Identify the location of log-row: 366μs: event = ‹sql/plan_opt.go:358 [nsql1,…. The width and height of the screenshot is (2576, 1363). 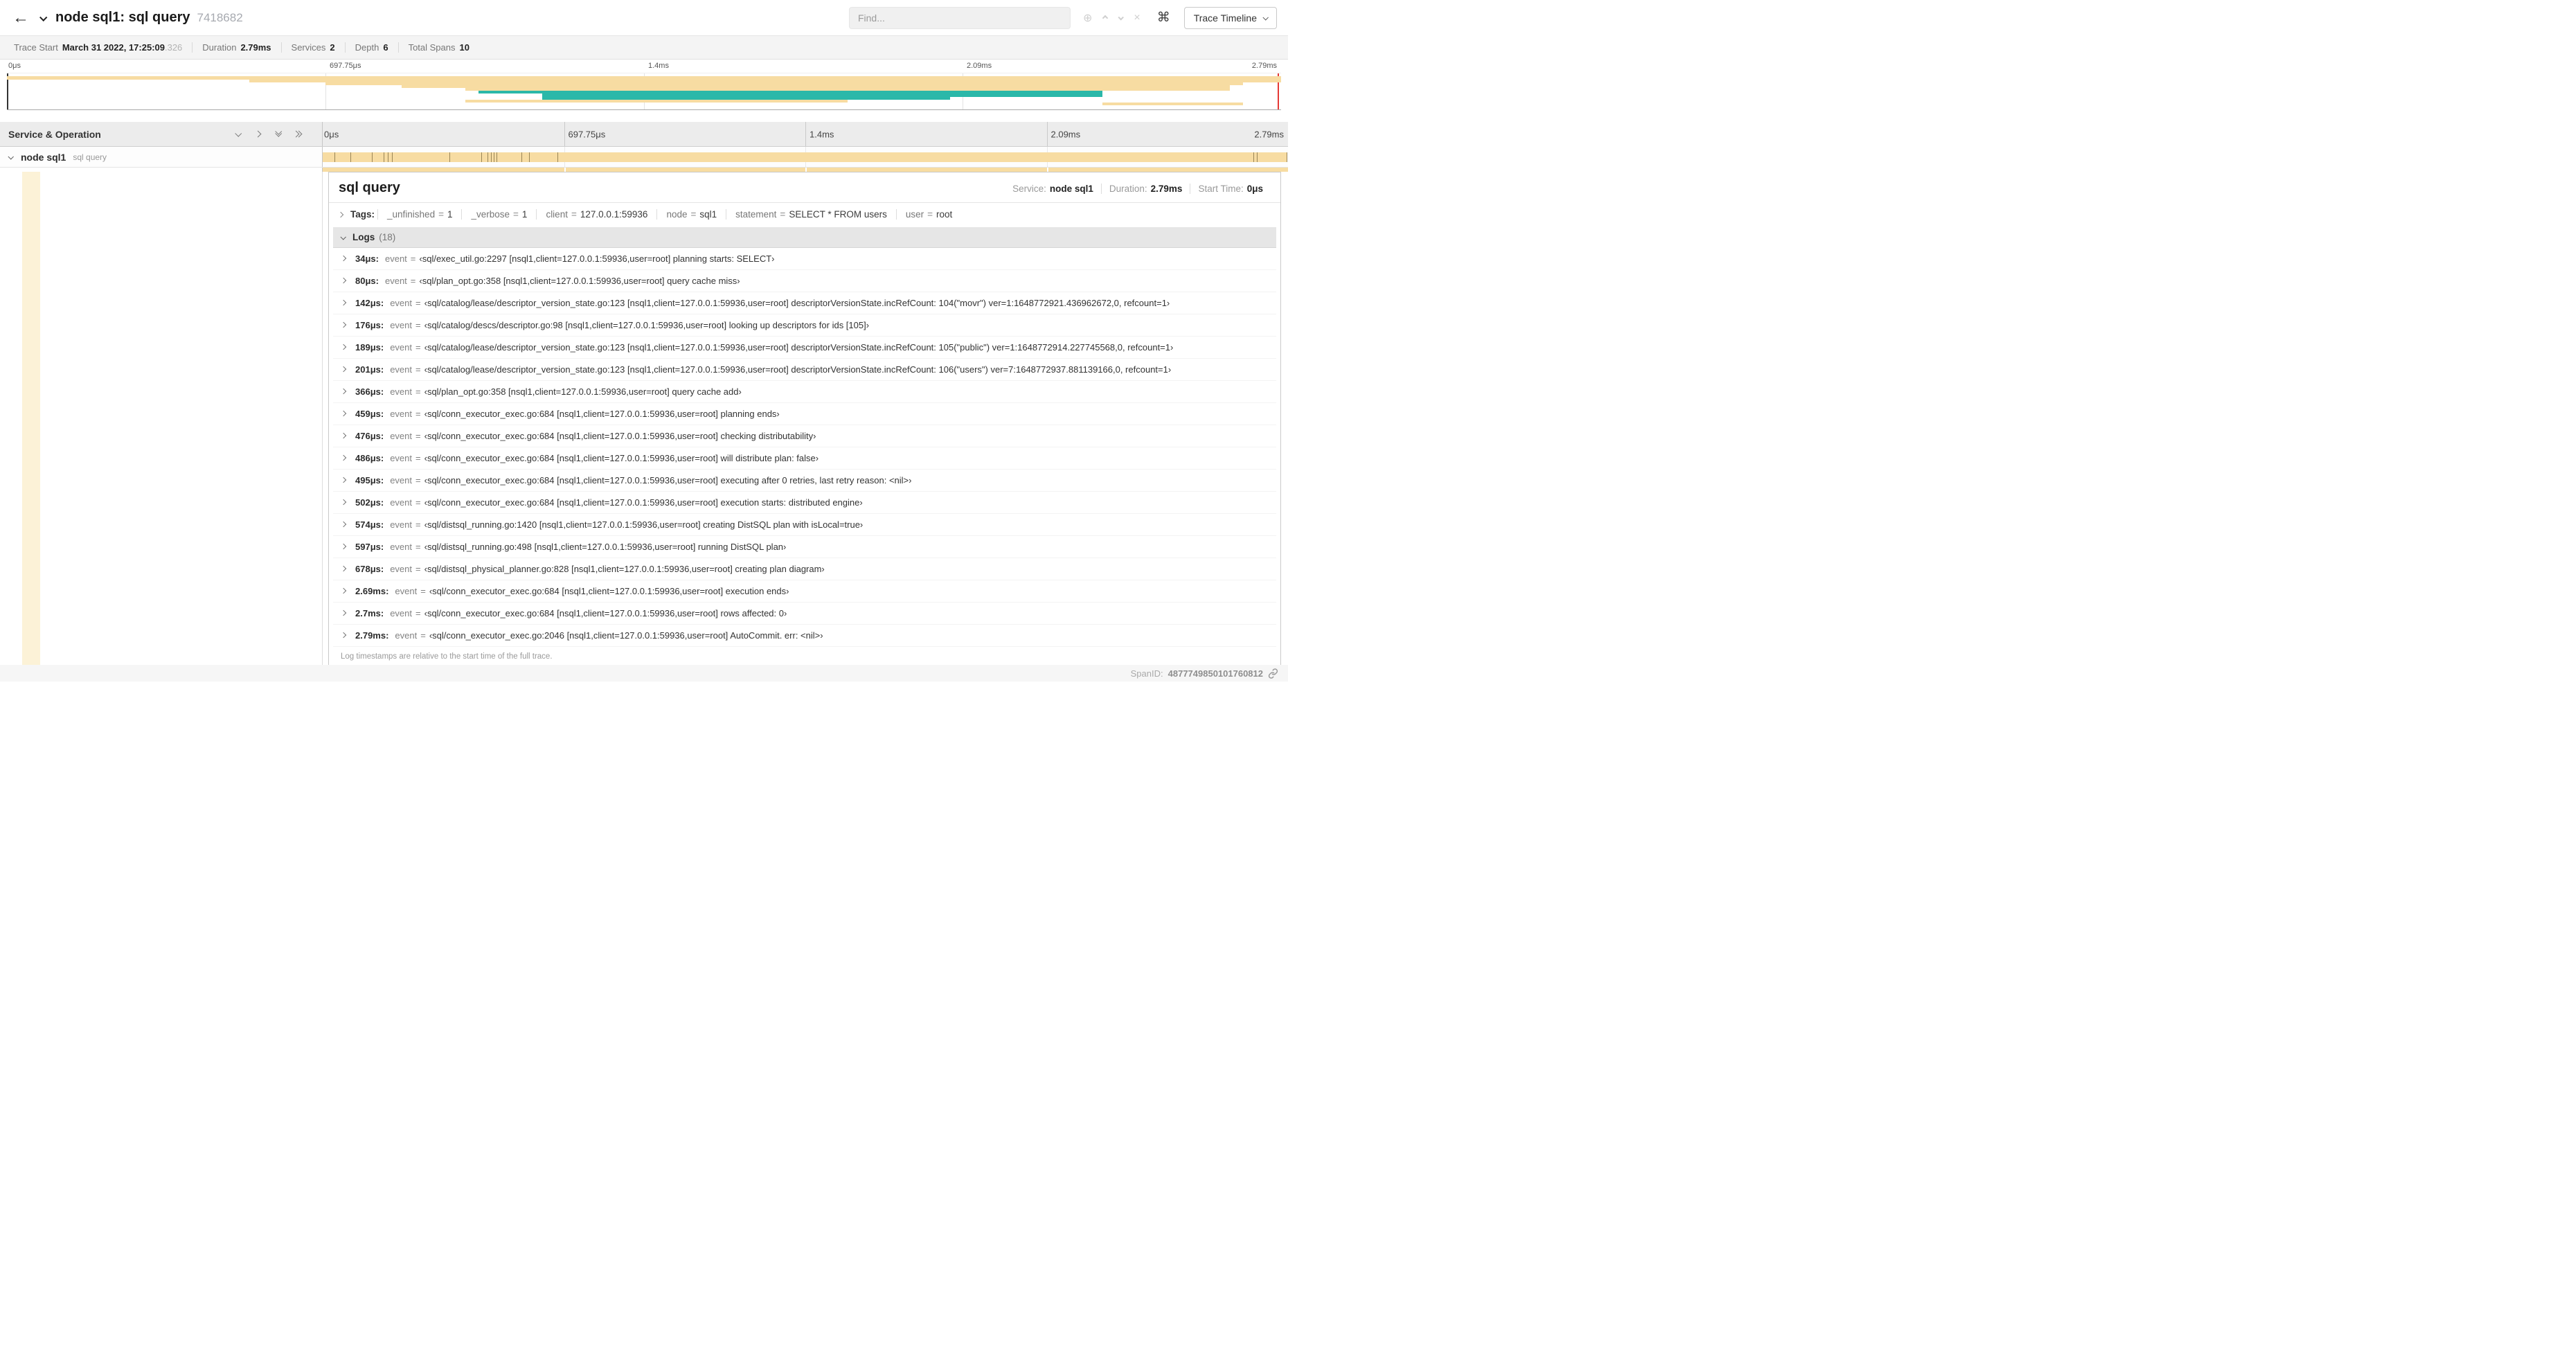
(804, 392).